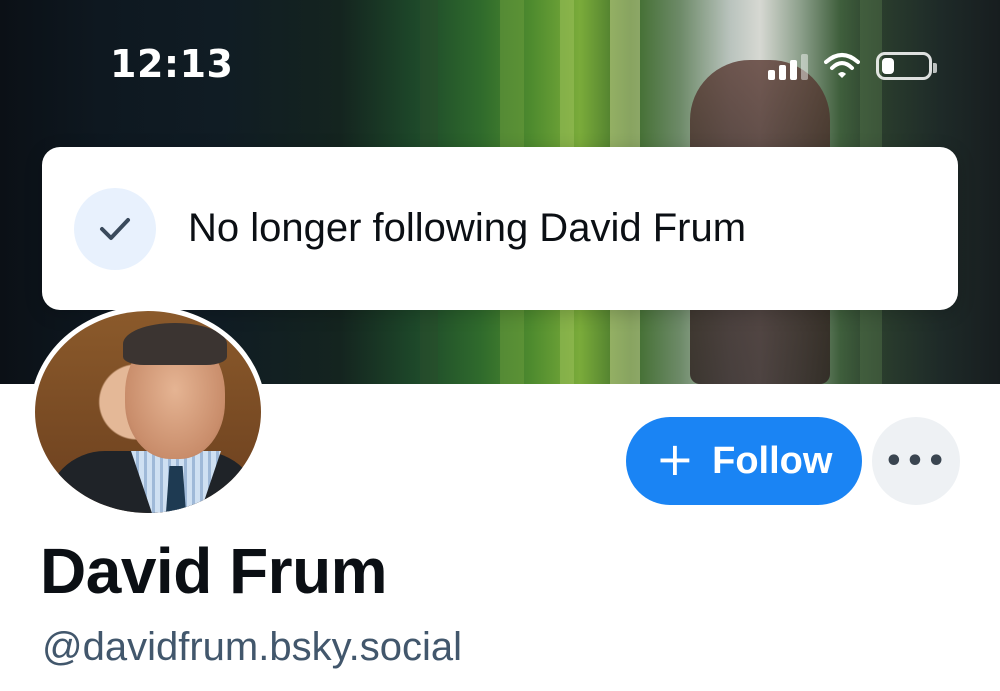 The width and height of the screenshot is (1000, 691). What do you see at coordinates (172, 64) in the screenshot?
I see `status-time: 12:13` at bounding box center [172, 64].